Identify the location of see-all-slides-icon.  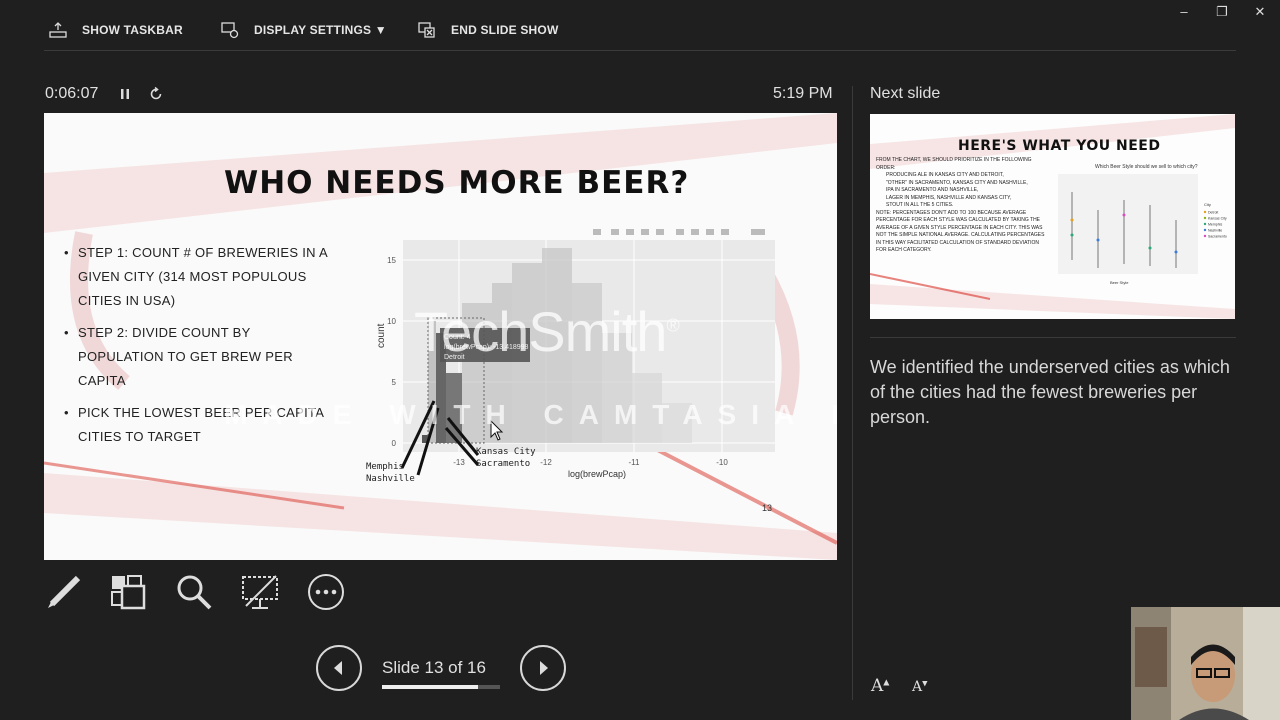
(128, 592).